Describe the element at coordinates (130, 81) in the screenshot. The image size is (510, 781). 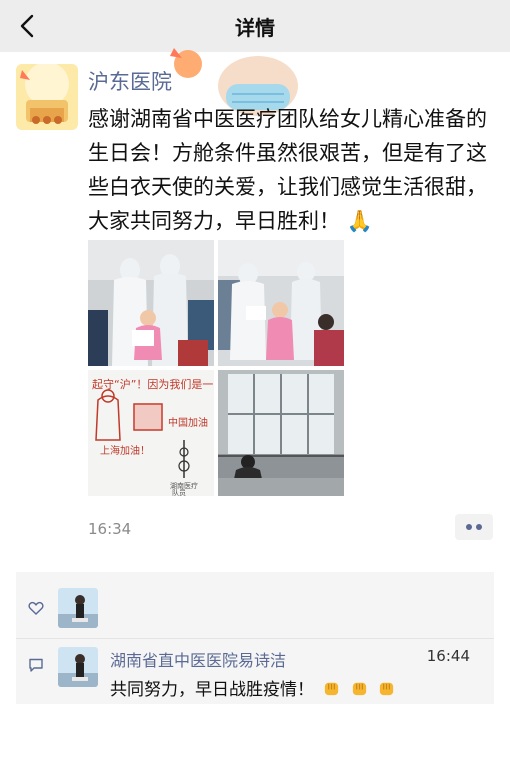
I see `poster-name: 沪东医院` at that location.